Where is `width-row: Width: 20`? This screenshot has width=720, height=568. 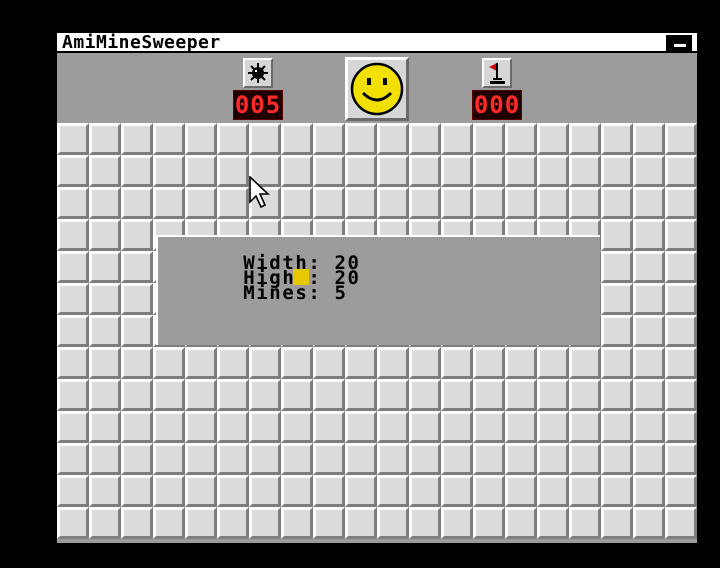 width-row: Width: 20 is located at coordinates (263, 256).